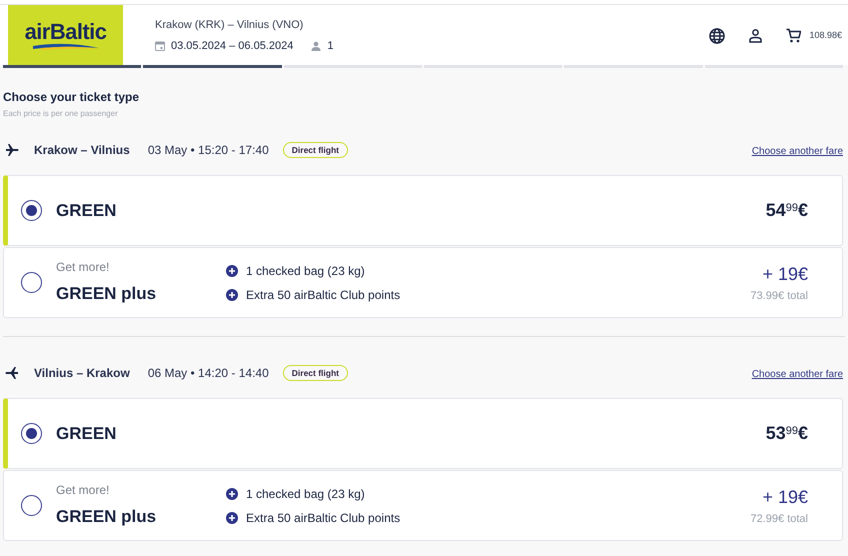 This screenshot has height=556, width=848. Describe the element at coordinates (232, 46) in the screenshot. I see `dates-text: 03.05.2024 – 06.05.2024` at that location.